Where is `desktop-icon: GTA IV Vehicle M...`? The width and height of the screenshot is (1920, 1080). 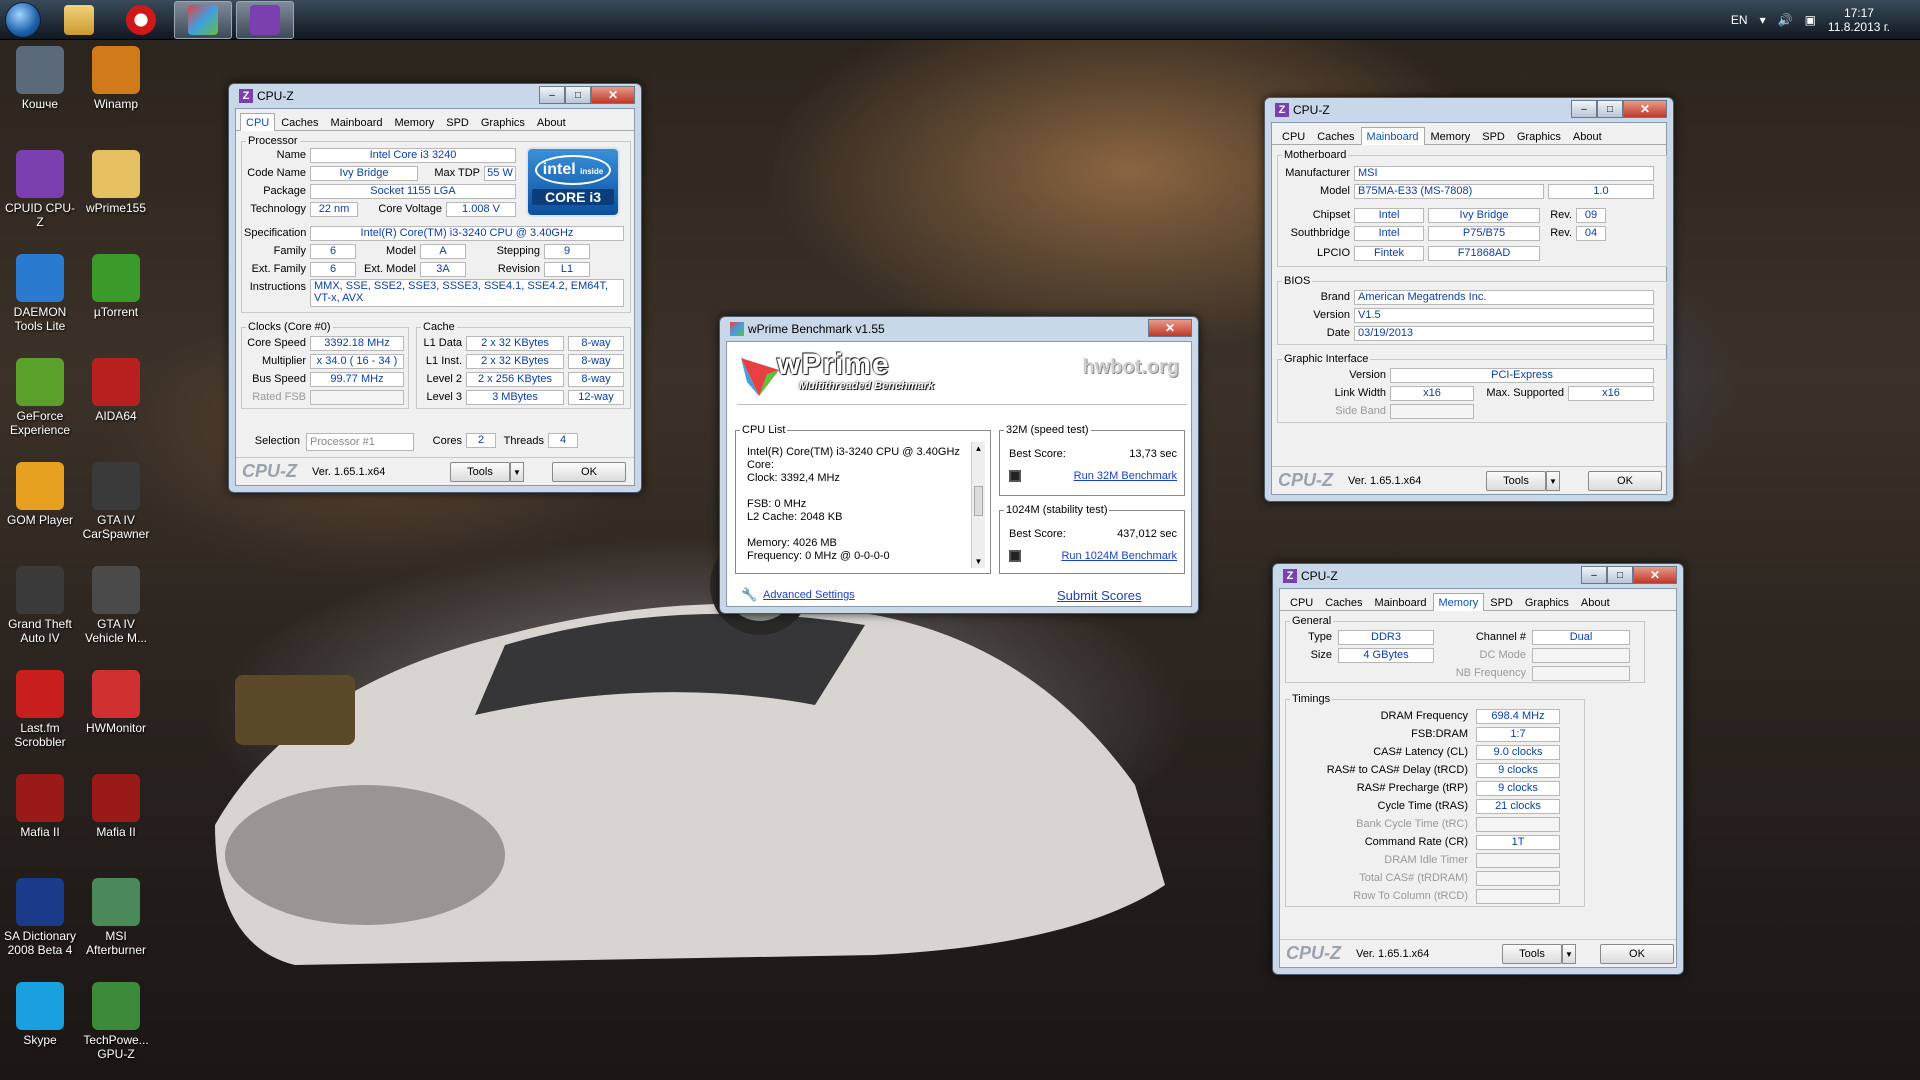
desktop-icon: GTA IV Vehicle M... is located at coordinates (116, 605).